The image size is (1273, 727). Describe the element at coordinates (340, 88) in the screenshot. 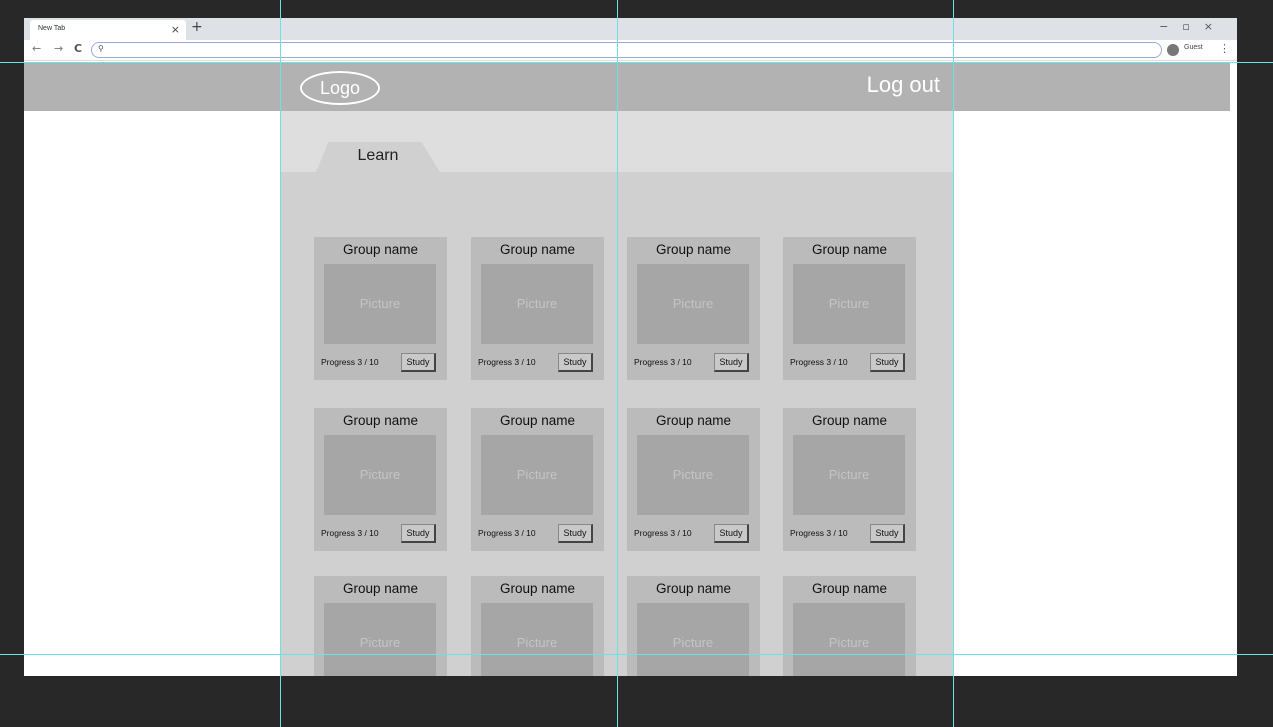

I see `logo: Logo` at that location.